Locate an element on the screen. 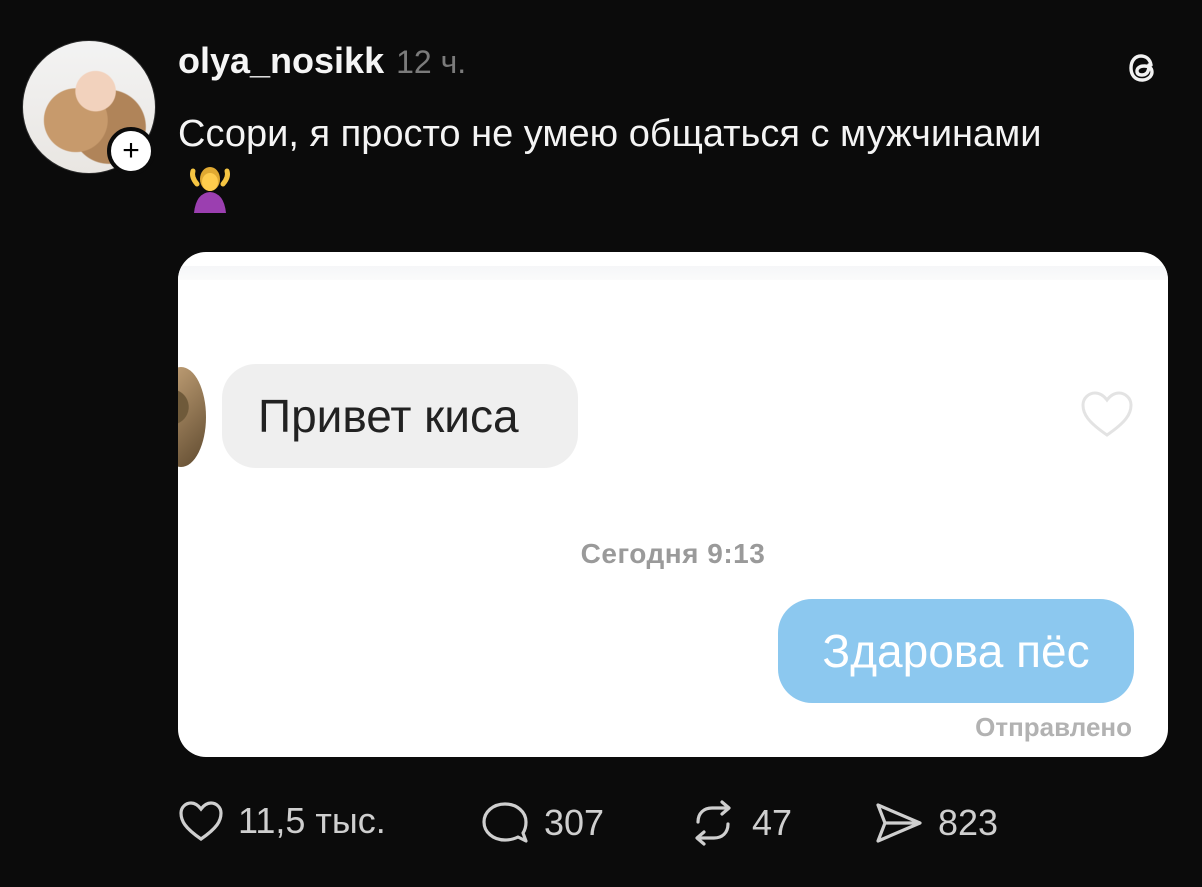 Image resolution: width=1202 pixels, height=887 pixels. outgoing-message-text: Здарова пёс is located at coordinates (956, 651).